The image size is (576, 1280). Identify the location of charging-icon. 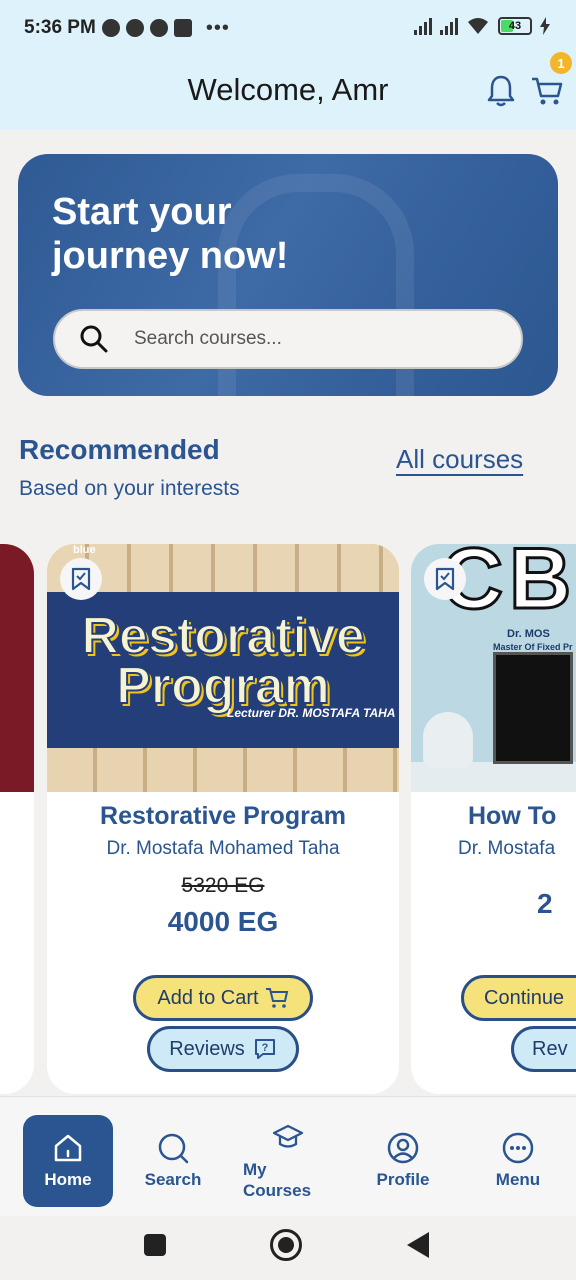
(545, 26).